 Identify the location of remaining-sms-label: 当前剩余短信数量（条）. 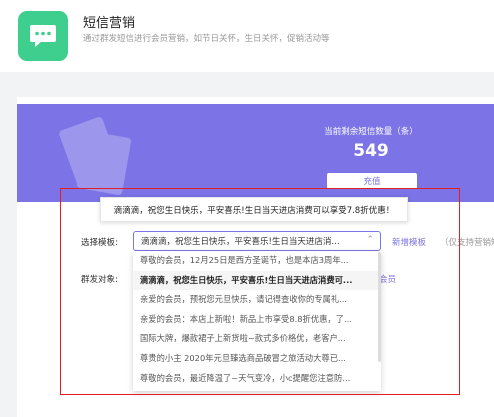
(371, 132).